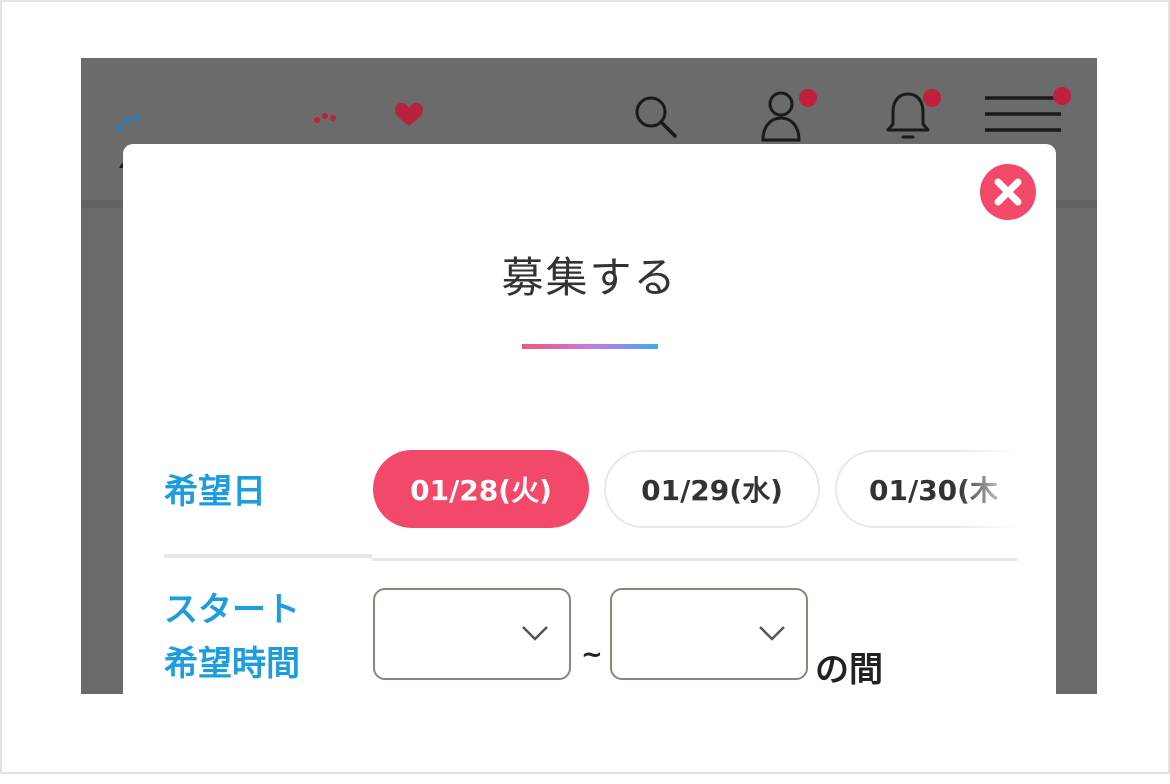 The image size is (1170, 784). Describe the element at coordinates (709, 634) in the screenshot. I see `end-time-select` at that location.